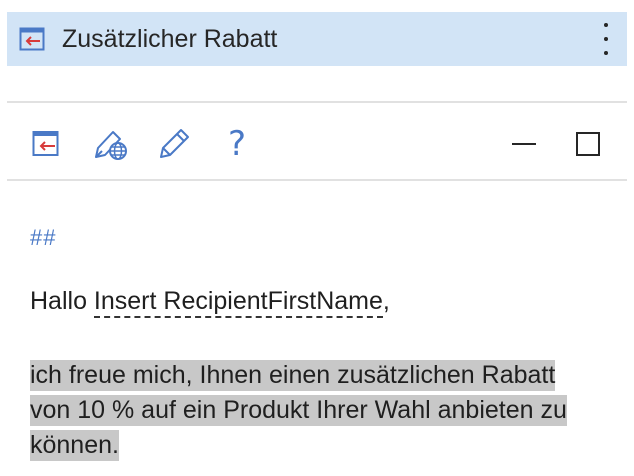 The width and height of the screenshot is (634, 476). What do you see at coordinates (317, 39) in the screenshot?
I see `pane-title-bar: Zusätzlicher Rabatt` at bounding box center [317, 39].